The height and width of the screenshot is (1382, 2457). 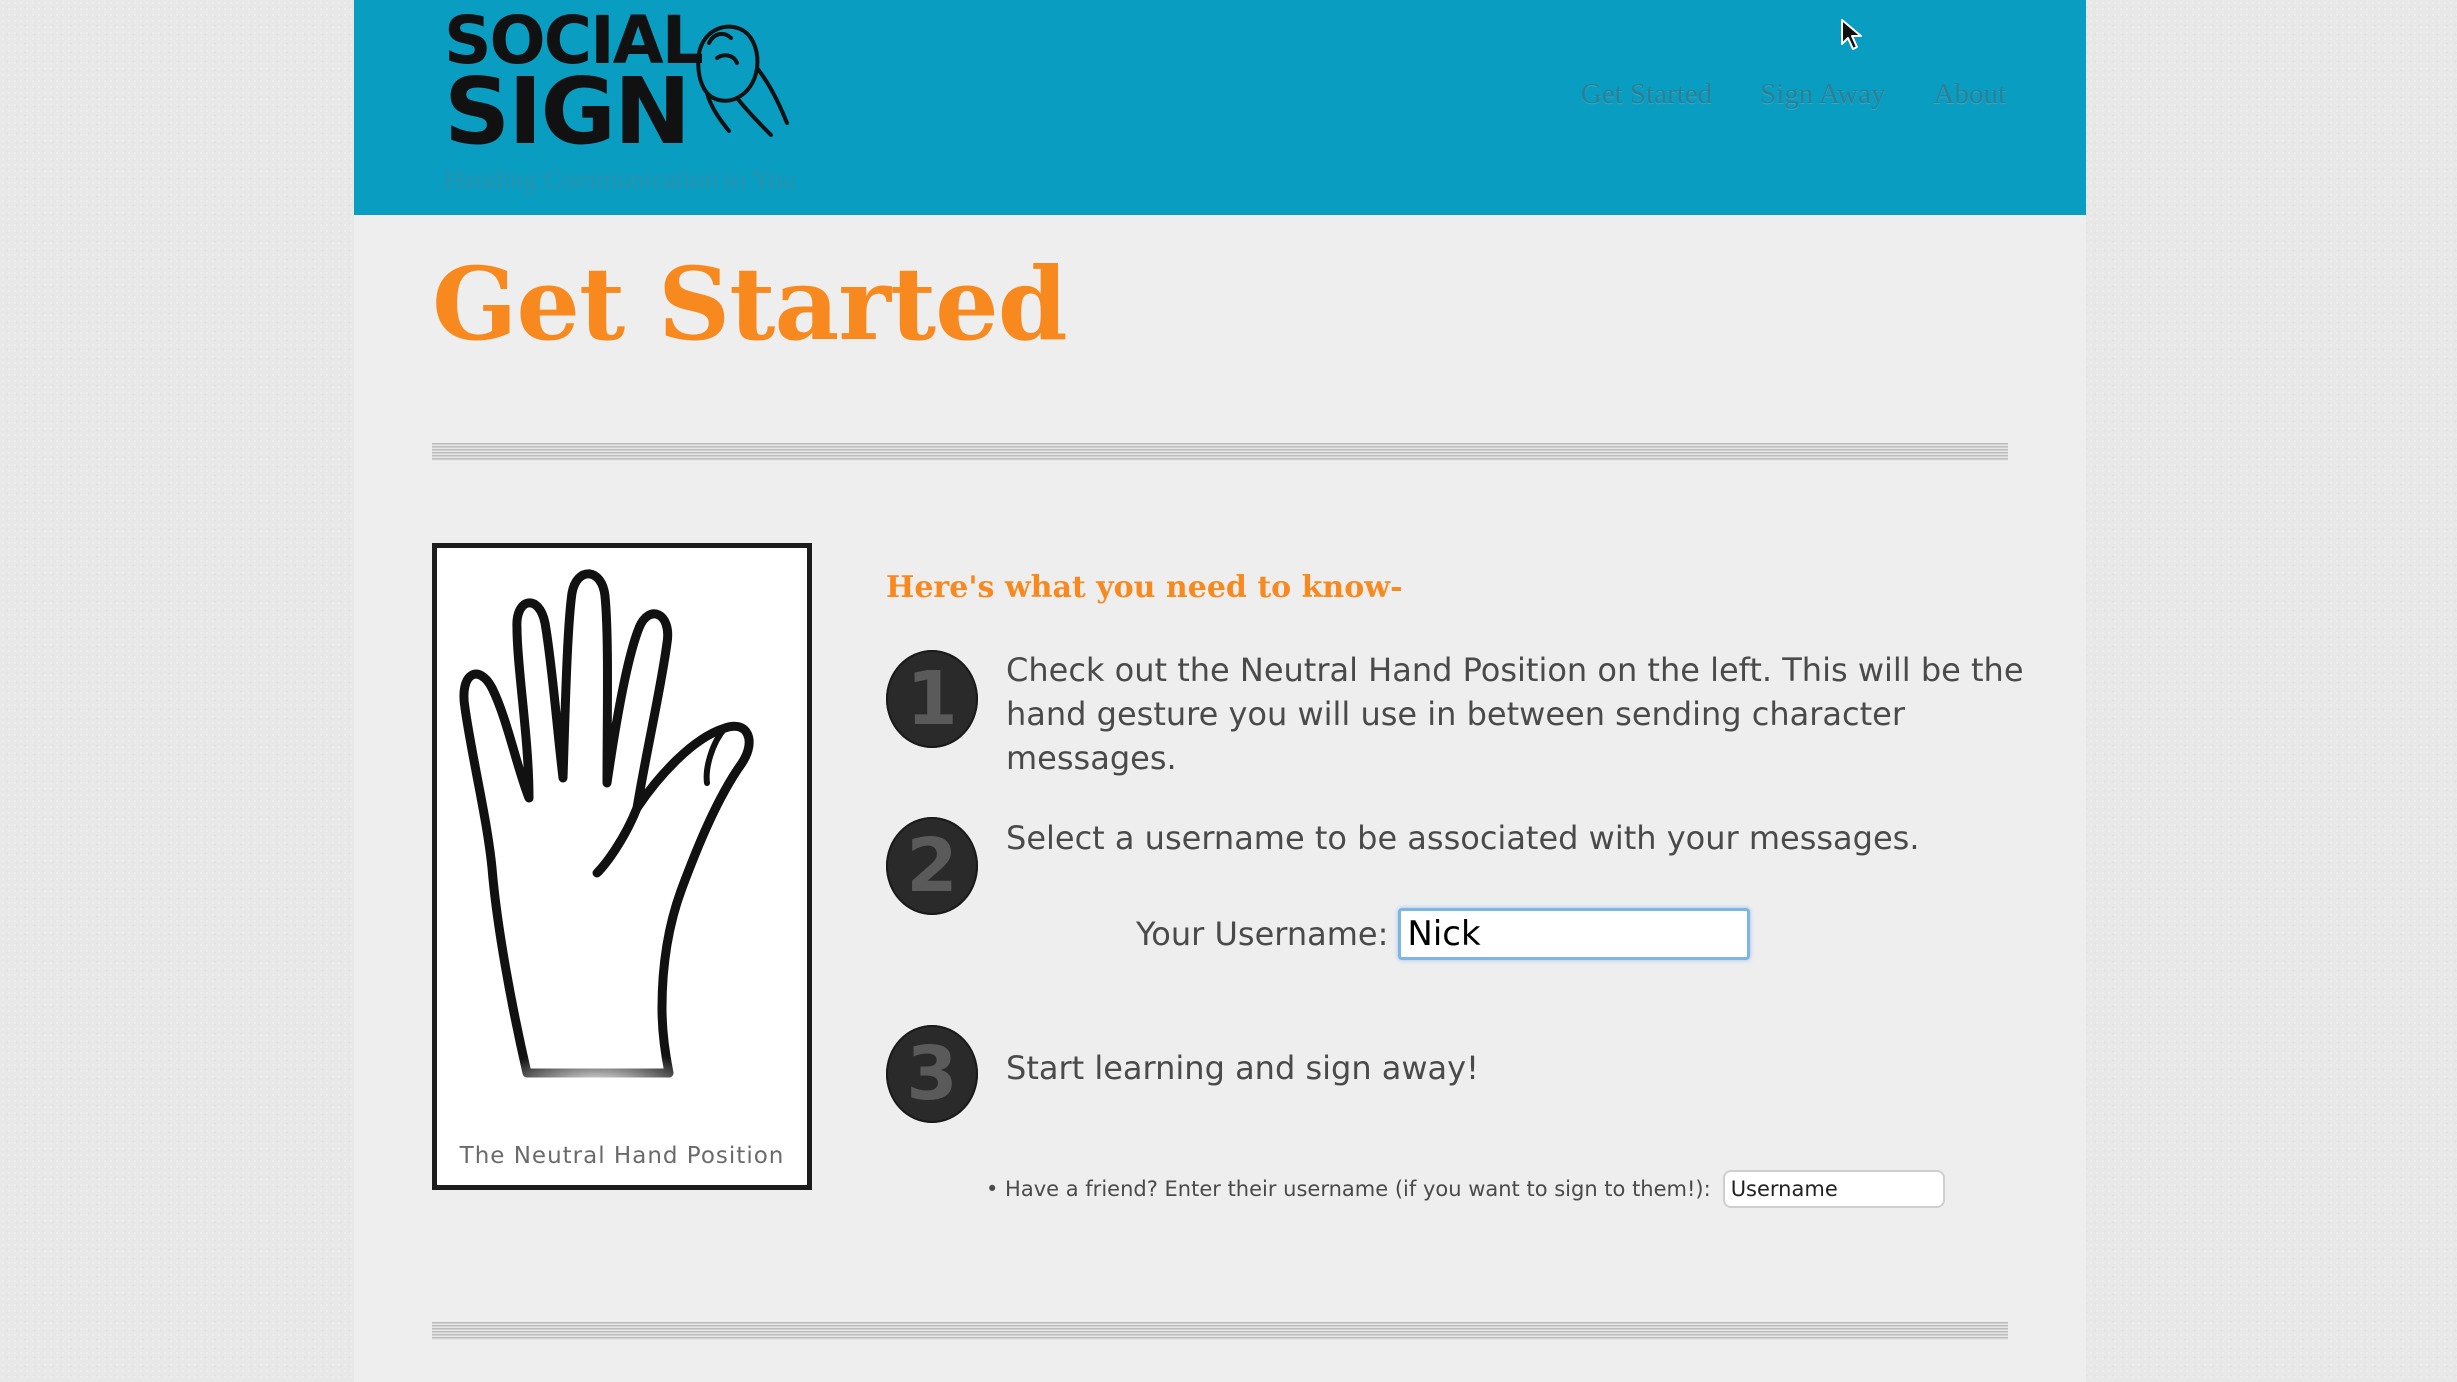 I want to click on logo-line-sign: SIGN, so click(x=567, y=111).